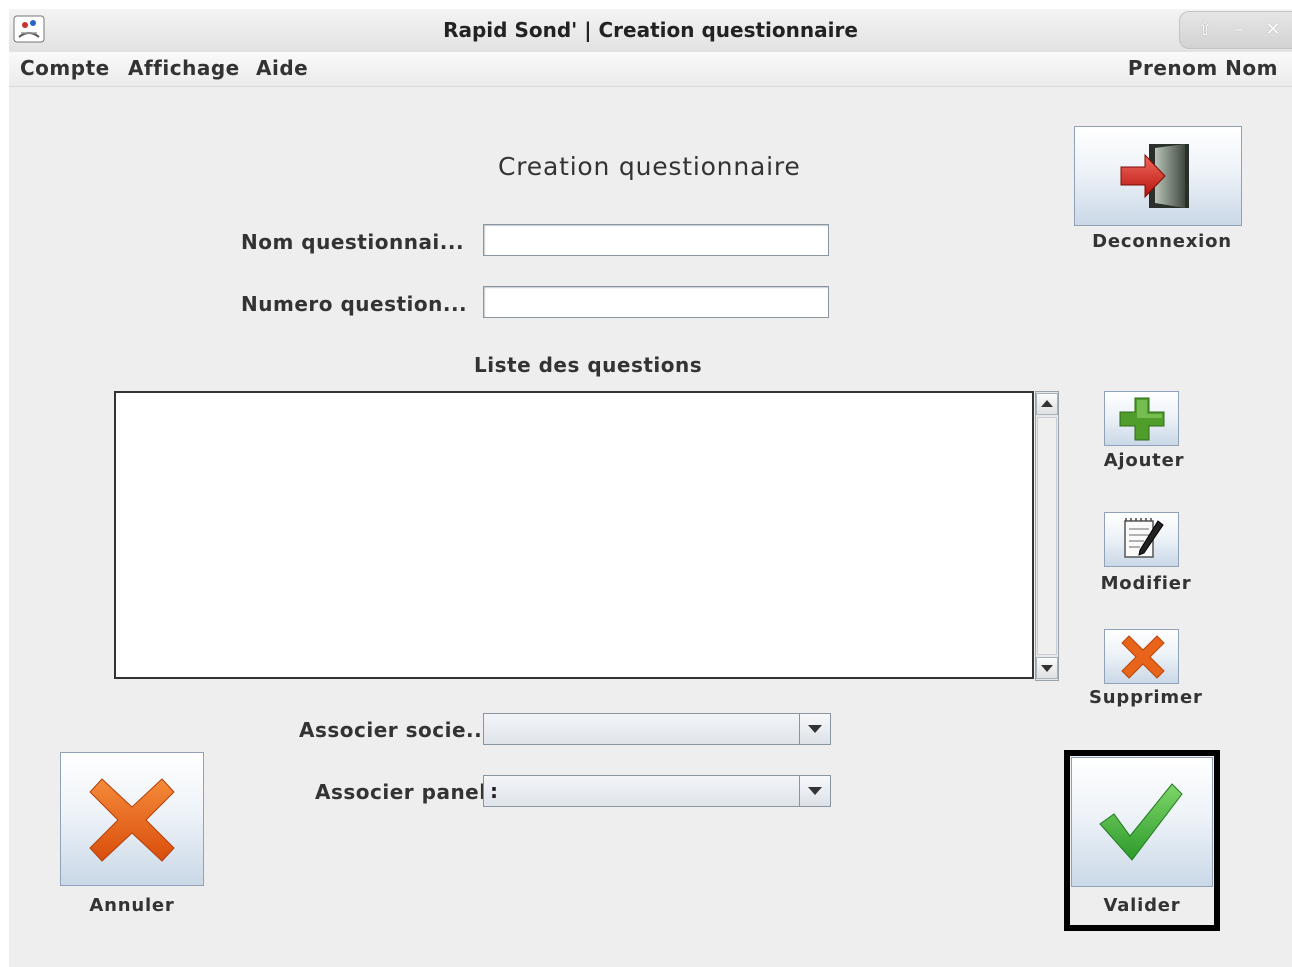  I want to click on scroll-down-button, so click(1047, 668).